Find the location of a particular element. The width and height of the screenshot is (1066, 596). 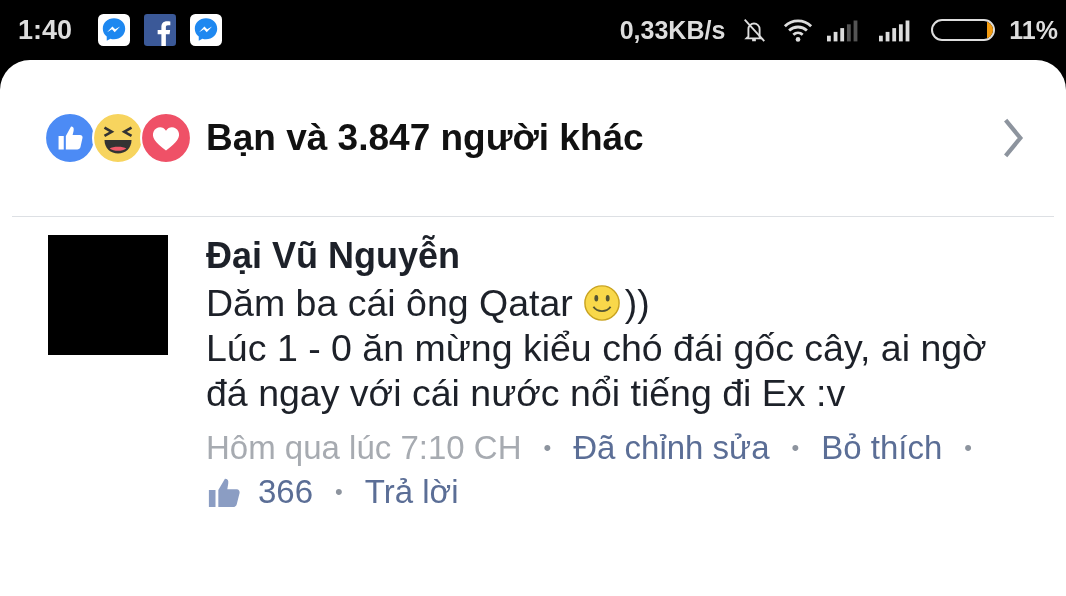

action-link: Bỏ thích is located at coordinates (882, 448).